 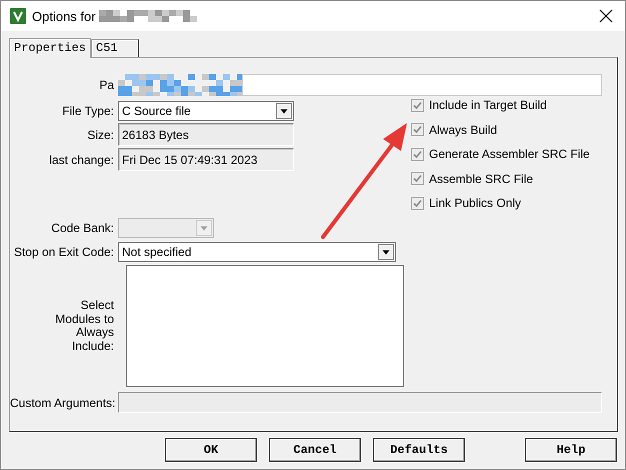 I want to click on close-icon, so click(x=606, y=16).